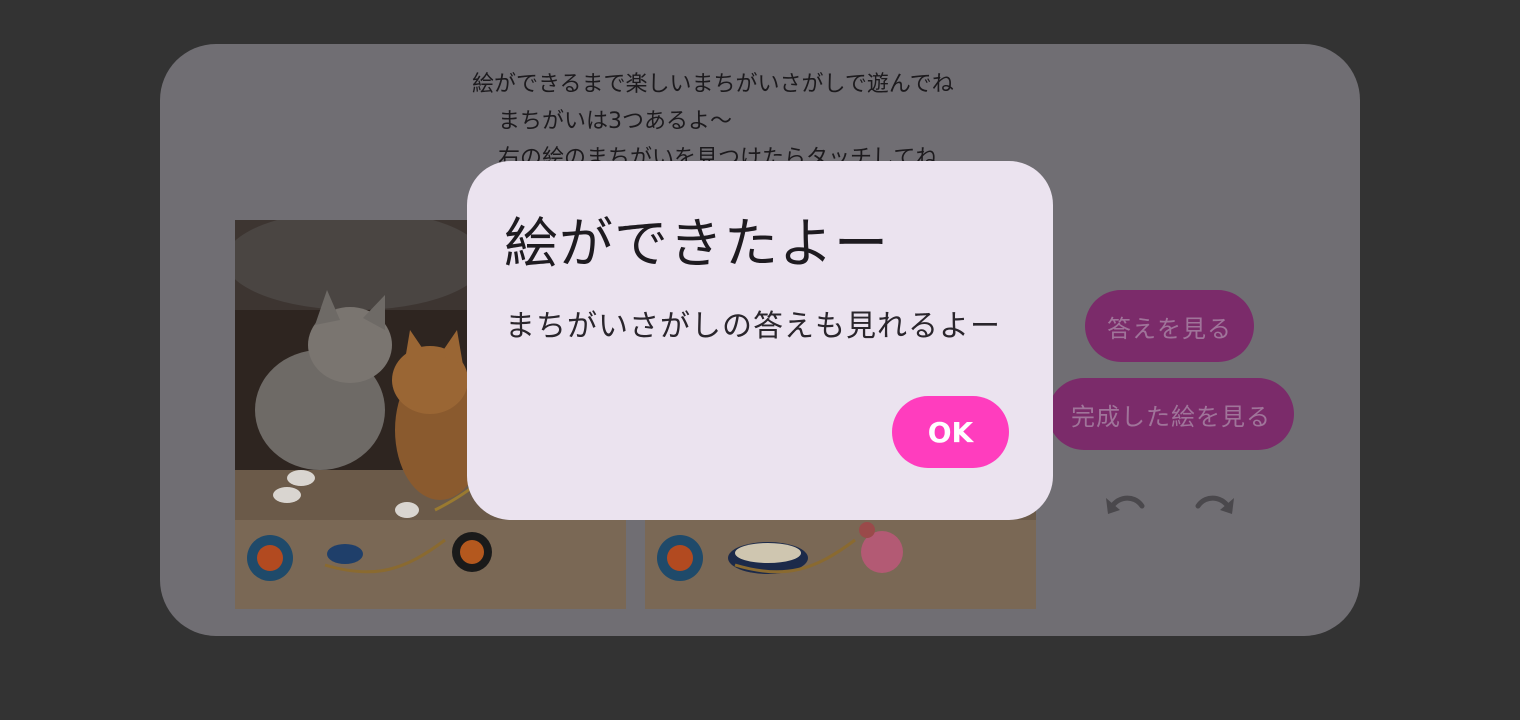 This screenshot has height=720, width=1520. I want to click on redo-icon, so click(1214, 503).